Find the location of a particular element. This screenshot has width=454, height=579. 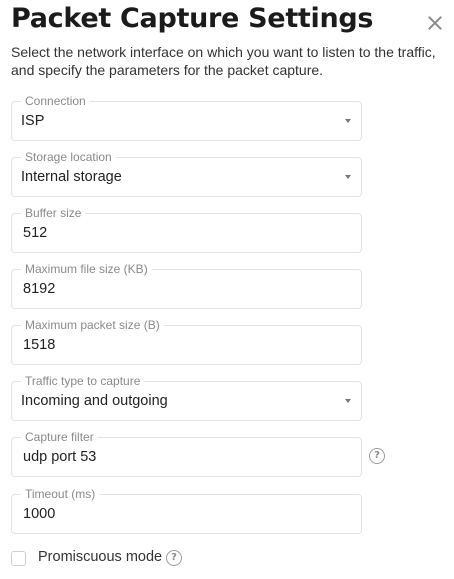

capture-filter-value: udp port 53 is located at coordinates (59, 457).